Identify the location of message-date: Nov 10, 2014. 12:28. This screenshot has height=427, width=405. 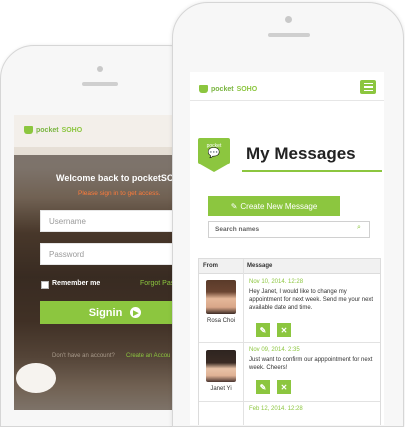
(276, 282).